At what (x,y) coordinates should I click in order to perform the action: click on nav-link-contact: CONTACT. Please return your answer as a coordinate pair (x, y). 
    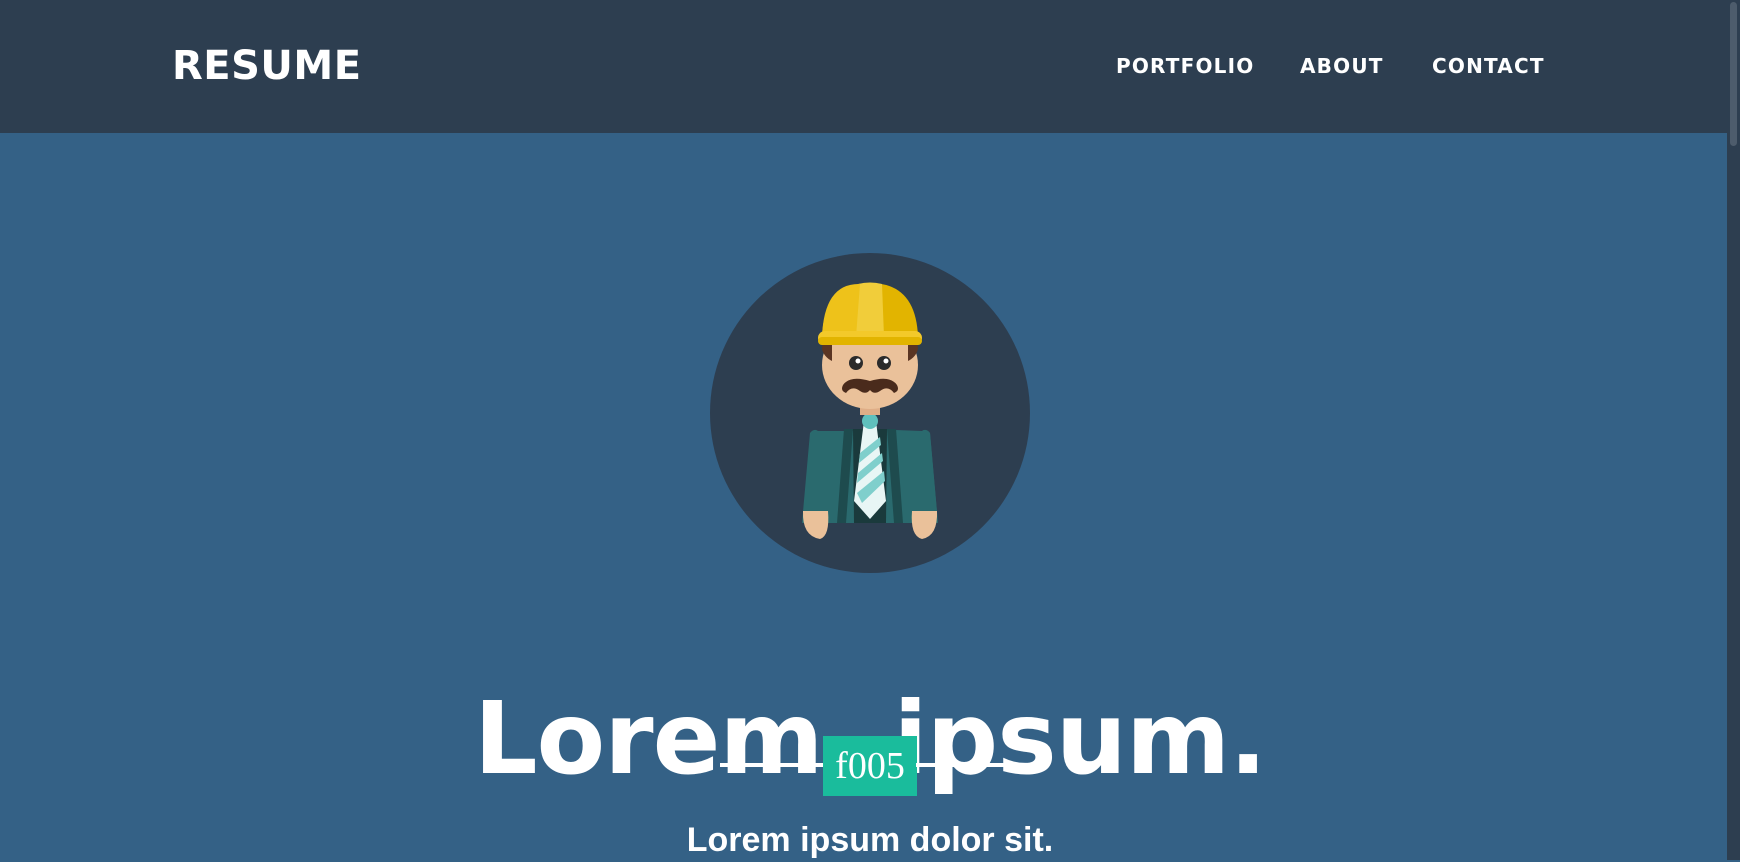
    Looking at the image, I should click on (1488, 66).